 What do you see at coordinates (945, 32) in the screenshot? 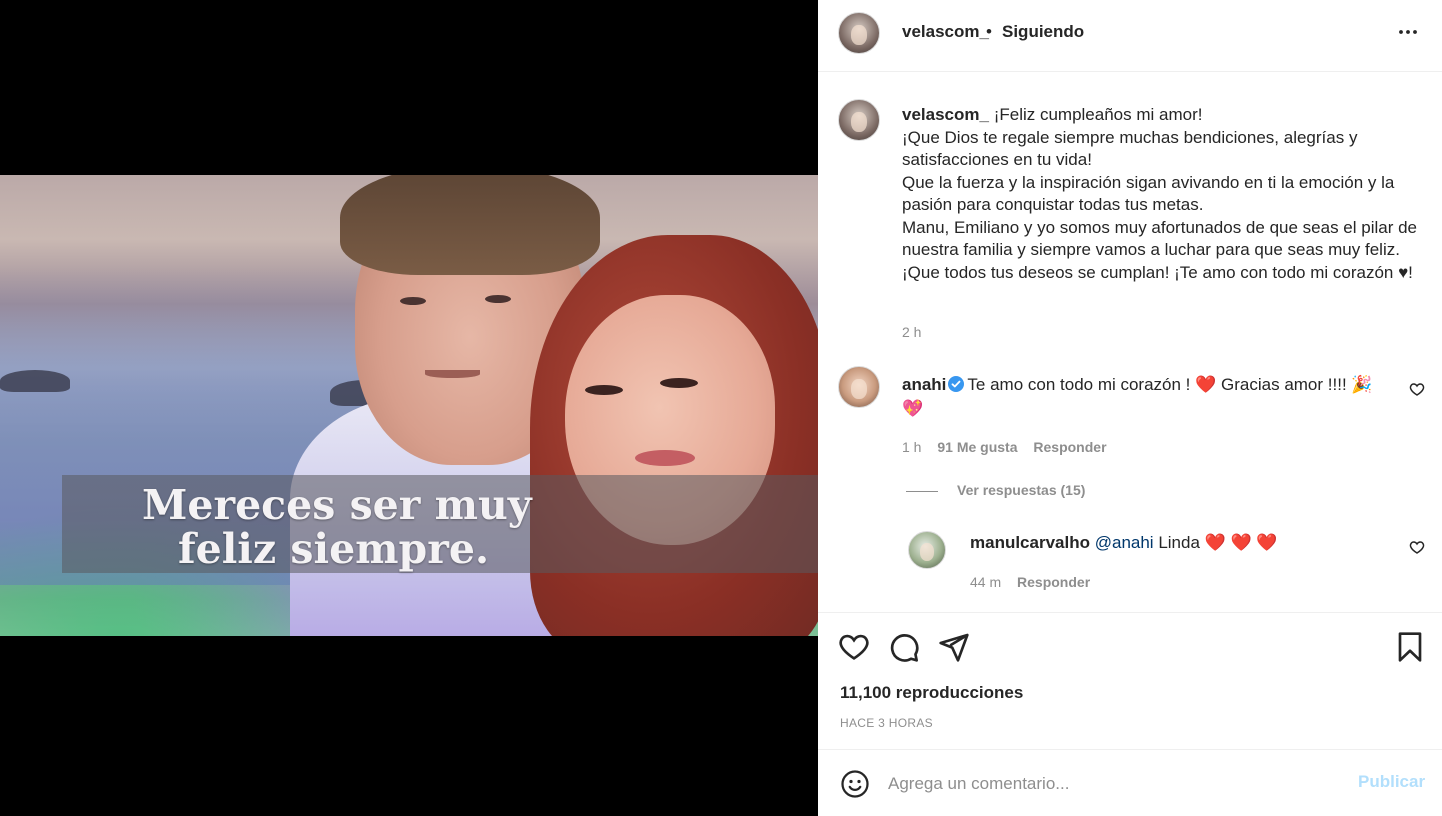
I see `header-username: velascom_` at bounding box center [945, 32].